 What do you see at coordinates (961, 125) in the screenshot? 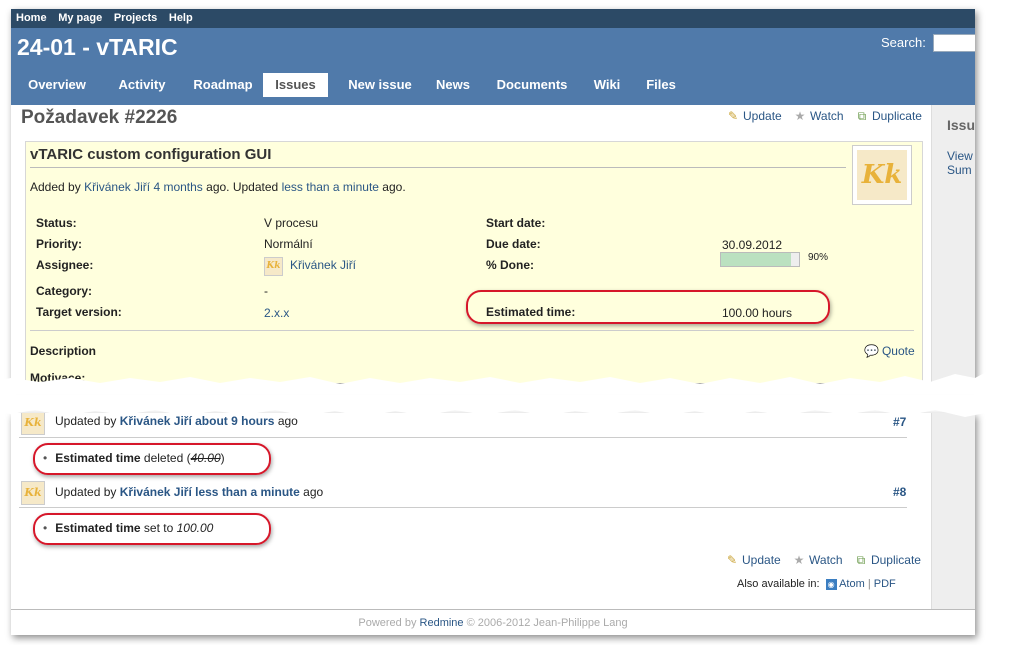
I see `sidebar-heading: Issue` at bounding box center [961, 125].